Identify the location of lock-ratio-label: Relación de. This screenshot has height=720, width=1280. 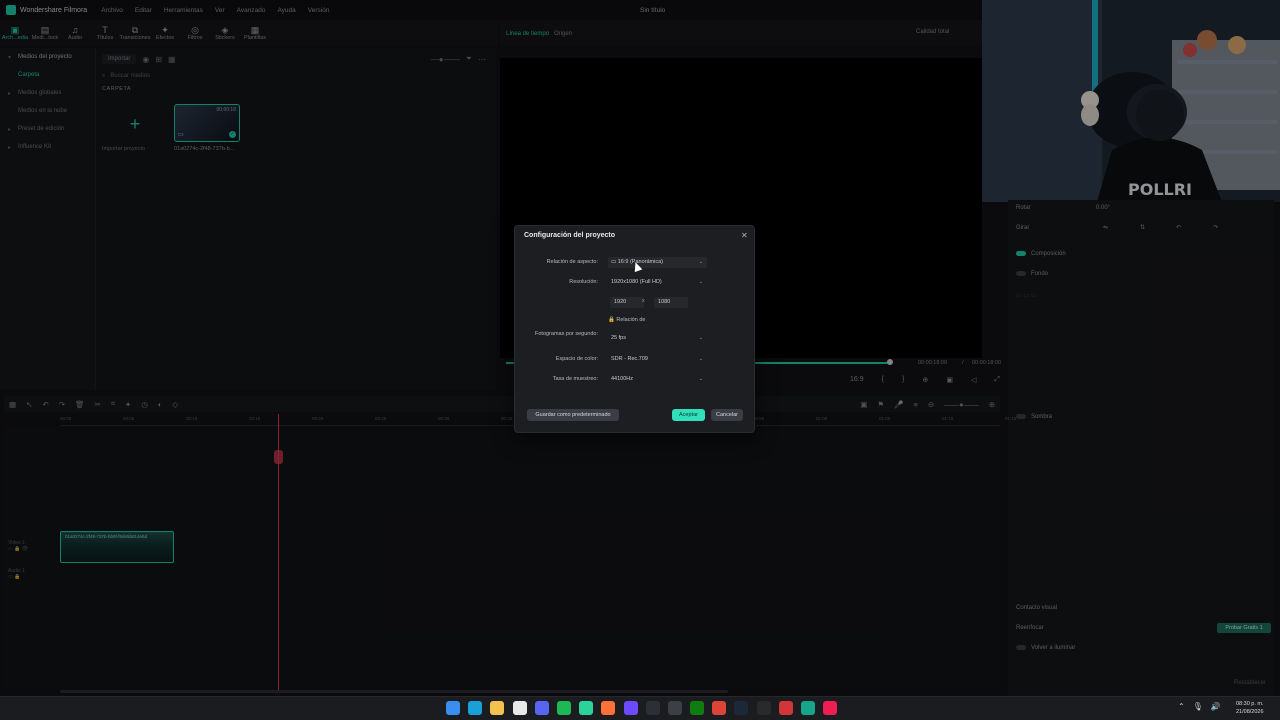
(631, 320).